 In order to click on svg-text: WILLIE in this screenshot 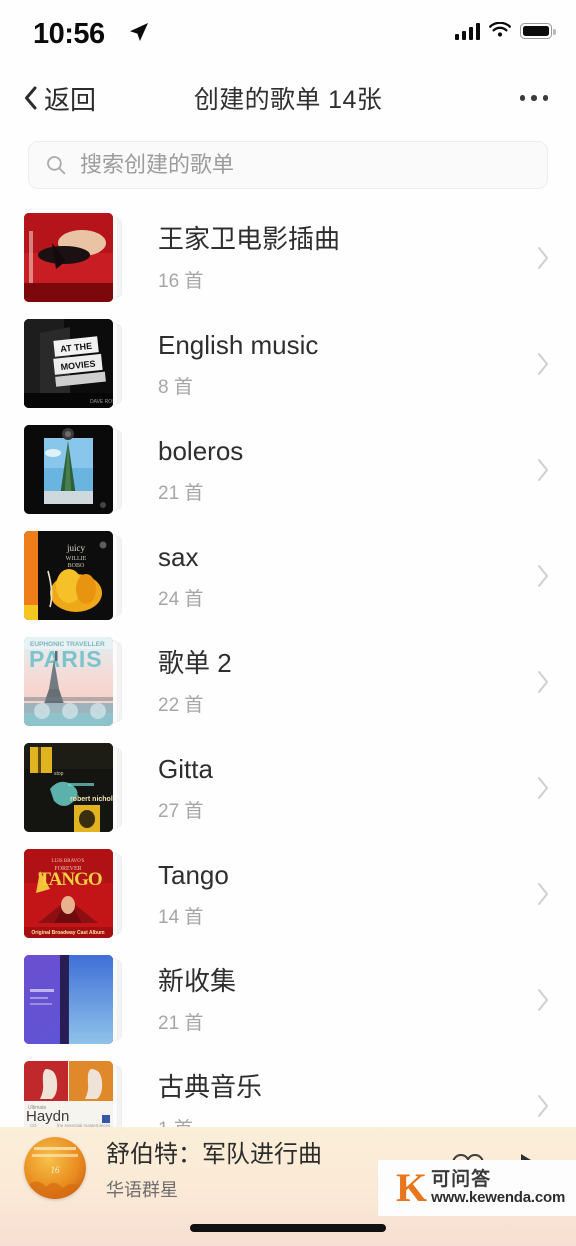, I will do `click(76, 559)`.